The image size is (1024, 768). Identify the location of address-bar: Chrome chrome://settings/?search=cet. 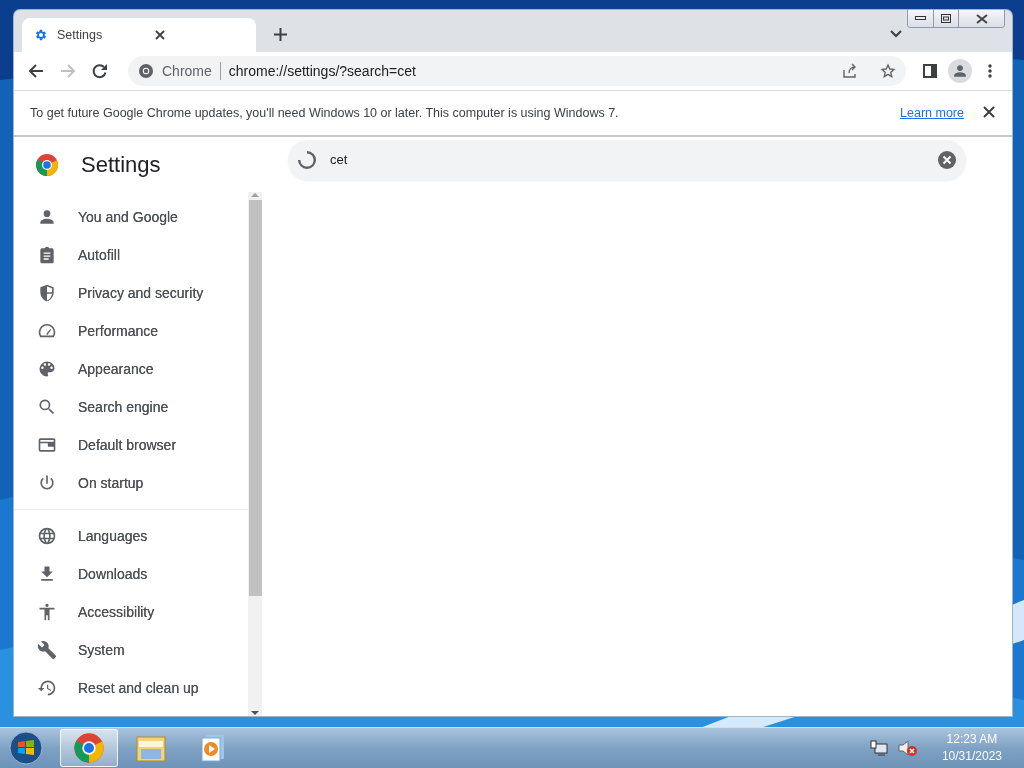
(517, 71).